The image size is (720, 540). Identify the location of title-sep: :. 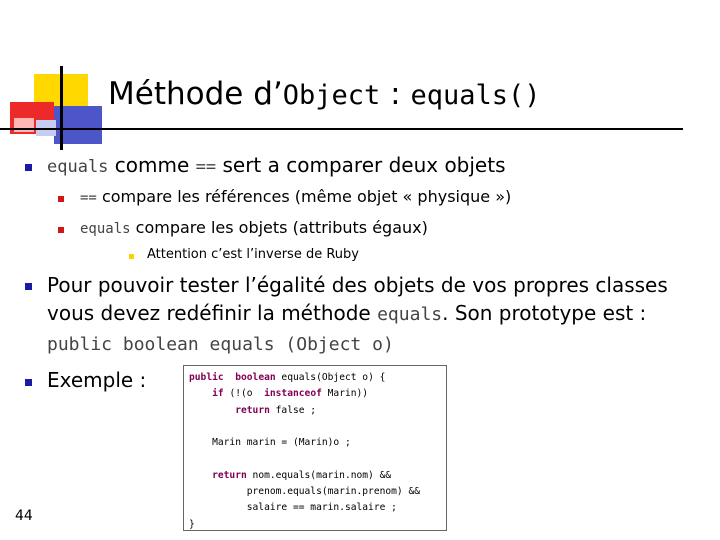
(395, 94).